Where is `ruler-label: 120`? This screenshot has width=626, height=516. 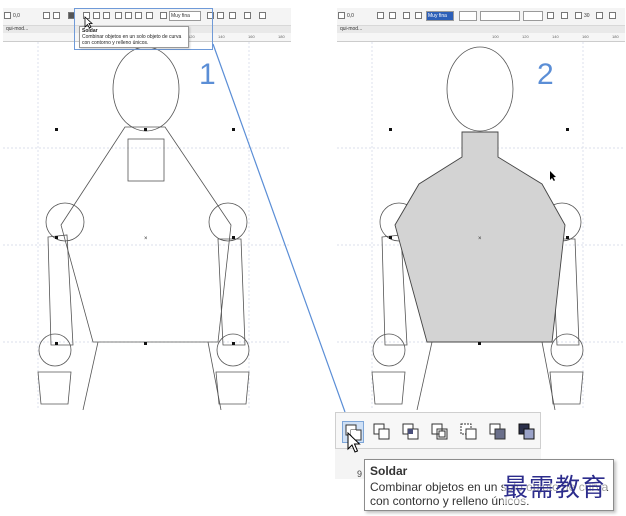 ruler-label: 120 is located at coordinates (525, 36).